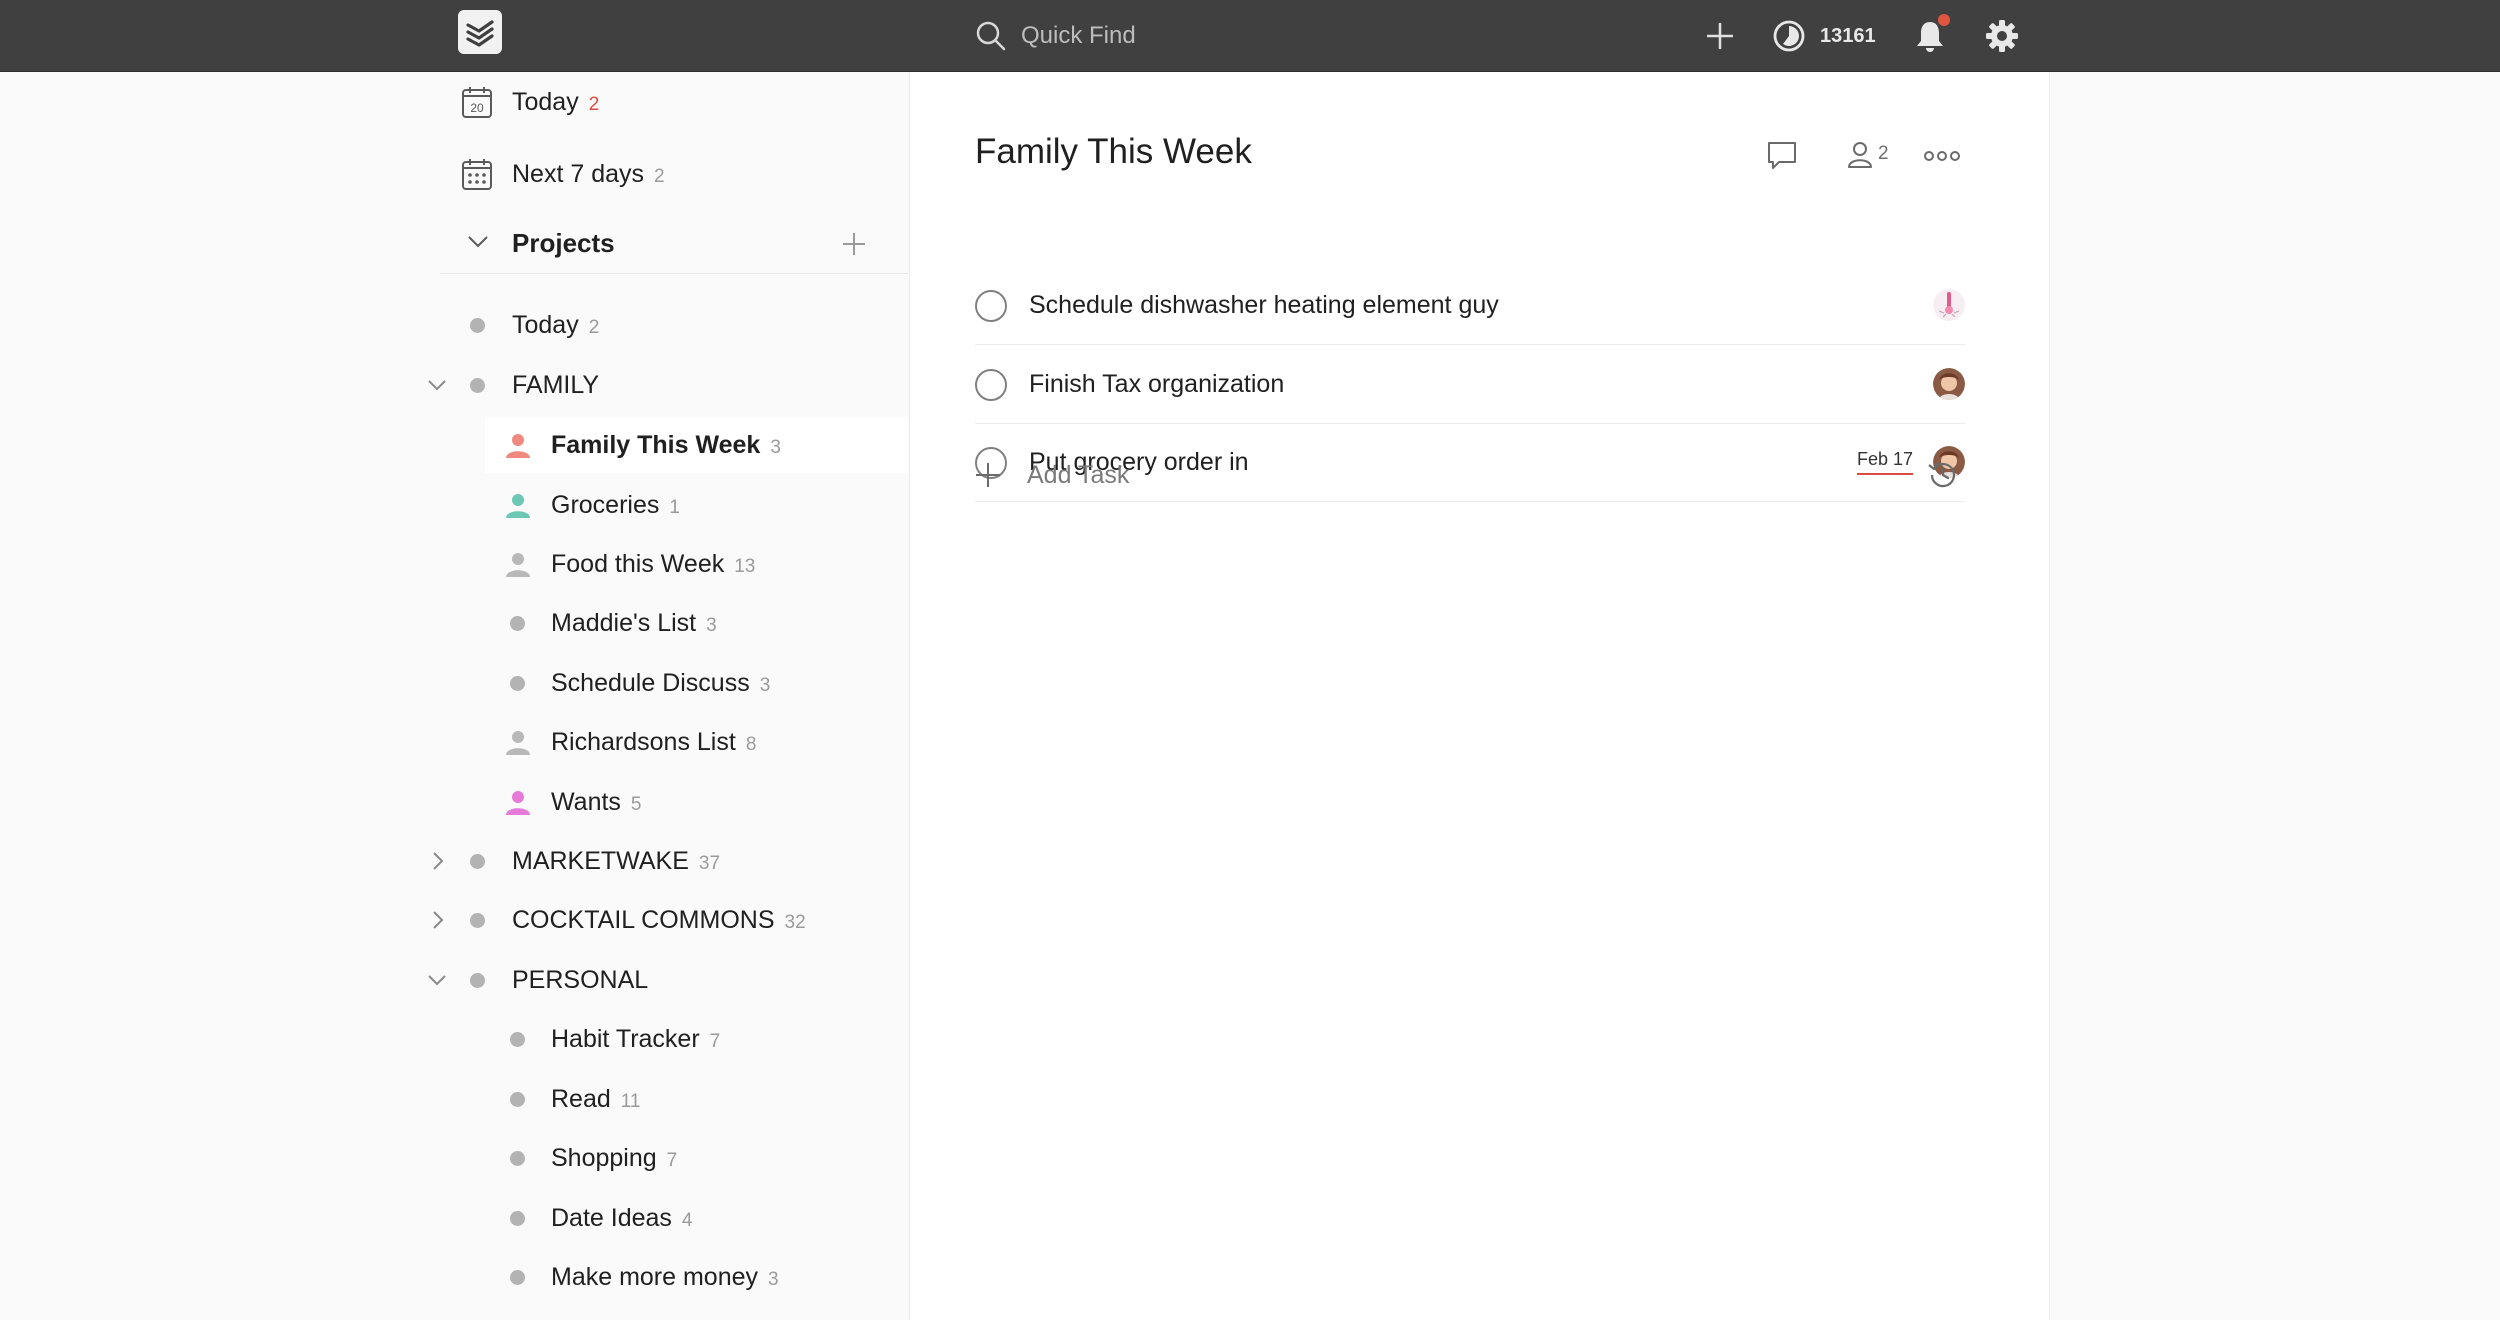  What do you see at coordinates (680, 861) in the screenshot?
I see `project-marketwake: MARKETWAKE 37` at bounding box center [680, 861].